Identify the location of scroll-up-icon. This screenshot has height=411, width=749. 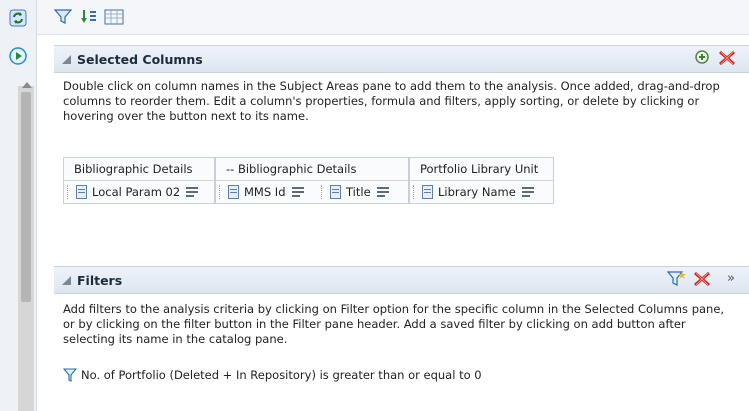
(27, 85).